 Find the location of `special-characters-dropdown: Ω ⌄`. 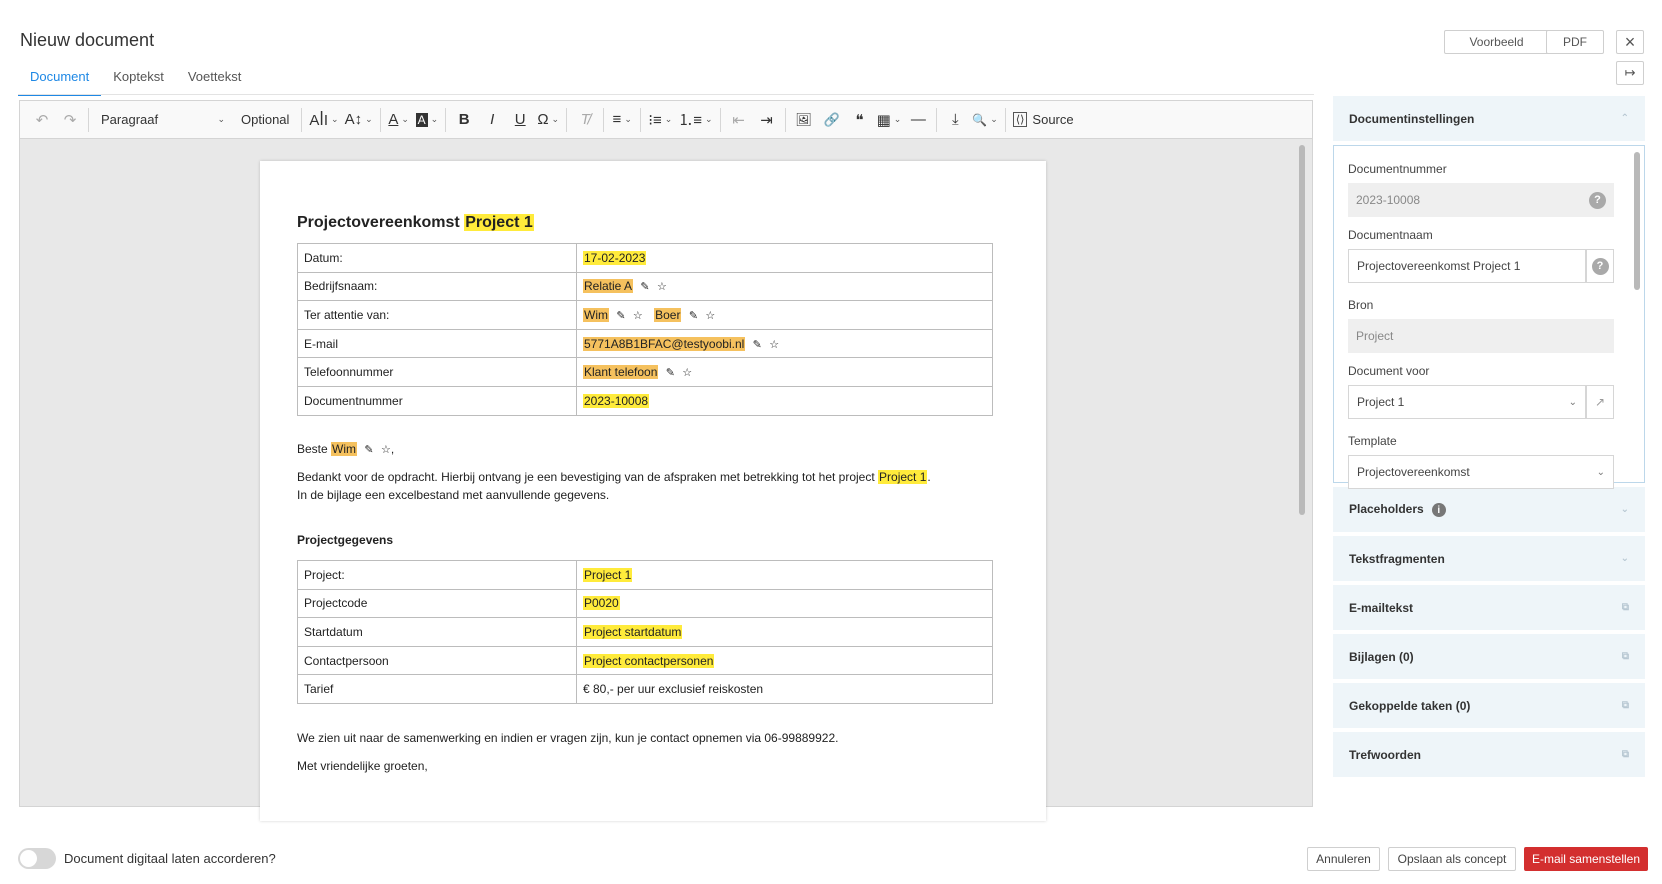

special-characters-dropdown: Ω ⌄ is located at coordinates (548, 120).